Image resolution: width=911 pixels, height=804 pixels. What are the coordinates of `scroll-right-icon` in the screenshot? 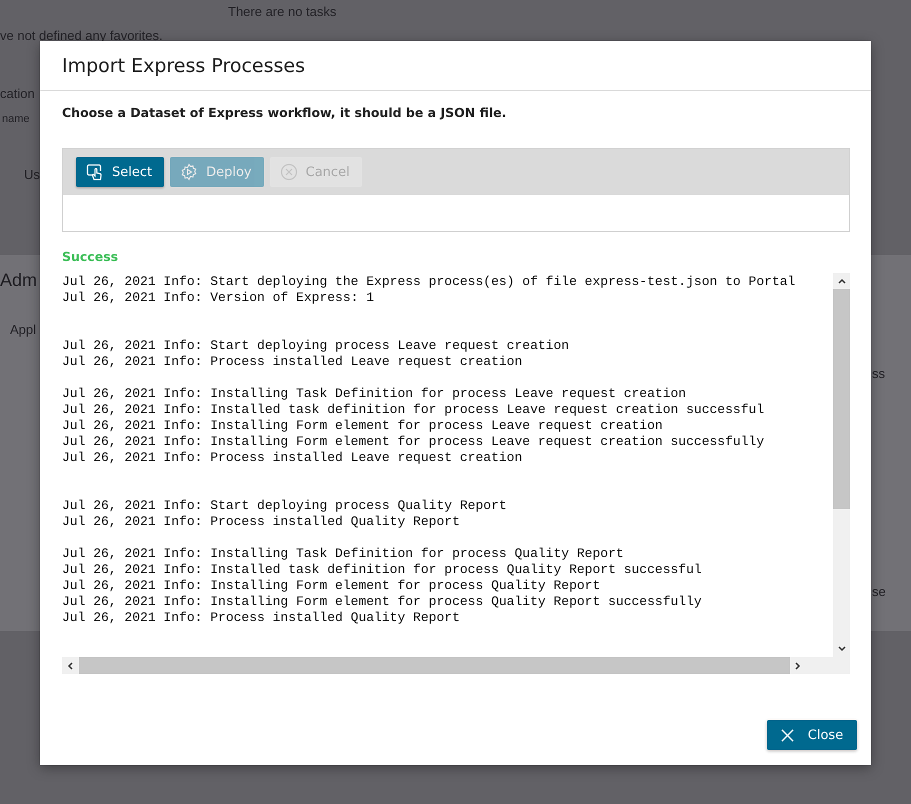 It's located at (798, 665).